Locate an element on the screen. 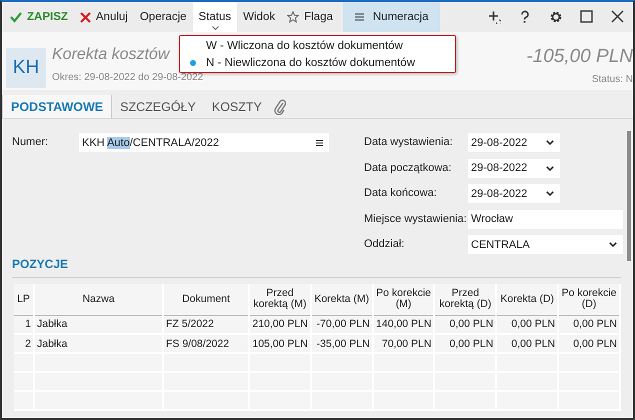 Image resolution: width=635 pixels, height=420 pixels. column-header: Po korekcie (M) is located at coordinates (403, 299).